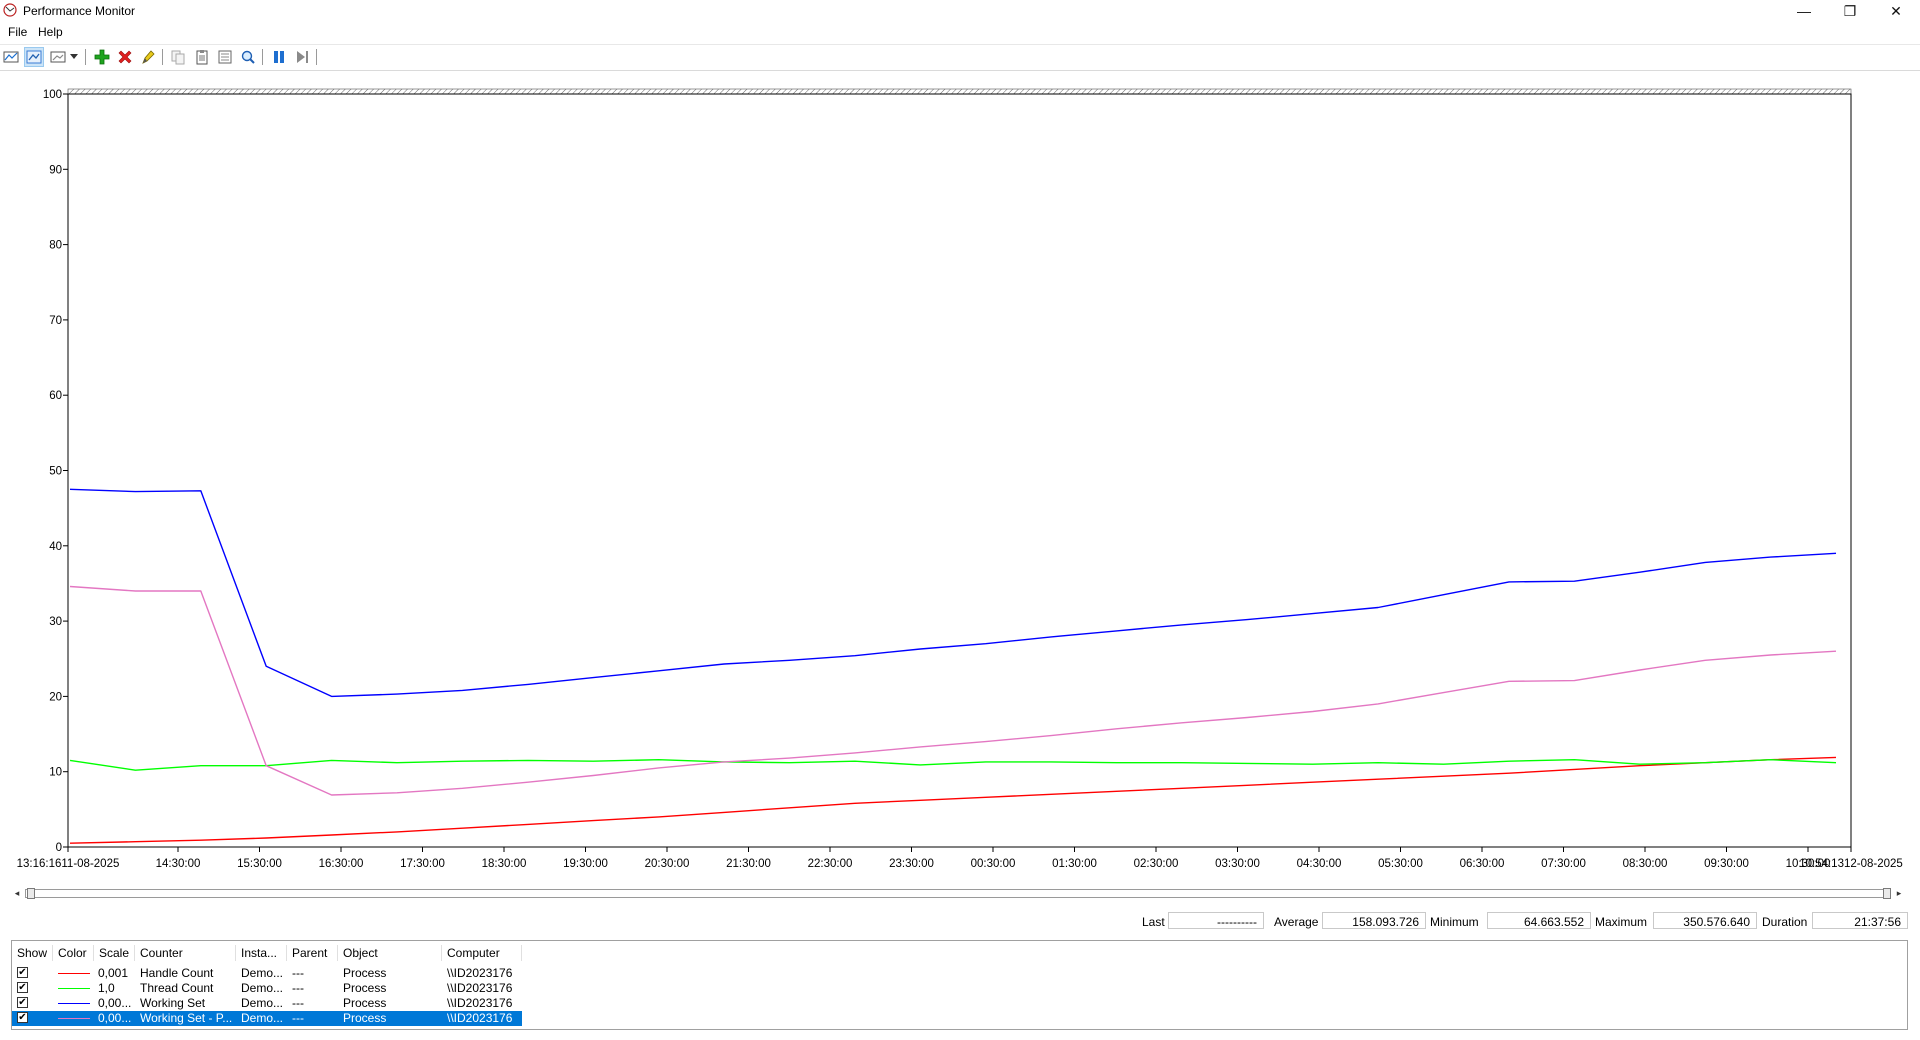 Image resolution: width=1920 pixels, height=1040 pixels. Describe the element at coordinates (1374, 920) in the screenshot. I see `average-value: 158.093.726` at that location.